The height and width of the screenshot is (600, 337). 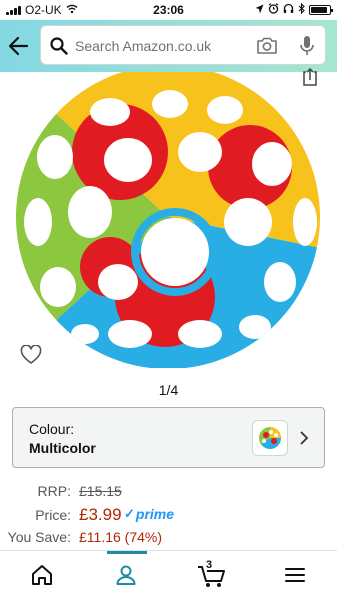 I want to click on bluetooth-icon, so click(x=301, y=9).